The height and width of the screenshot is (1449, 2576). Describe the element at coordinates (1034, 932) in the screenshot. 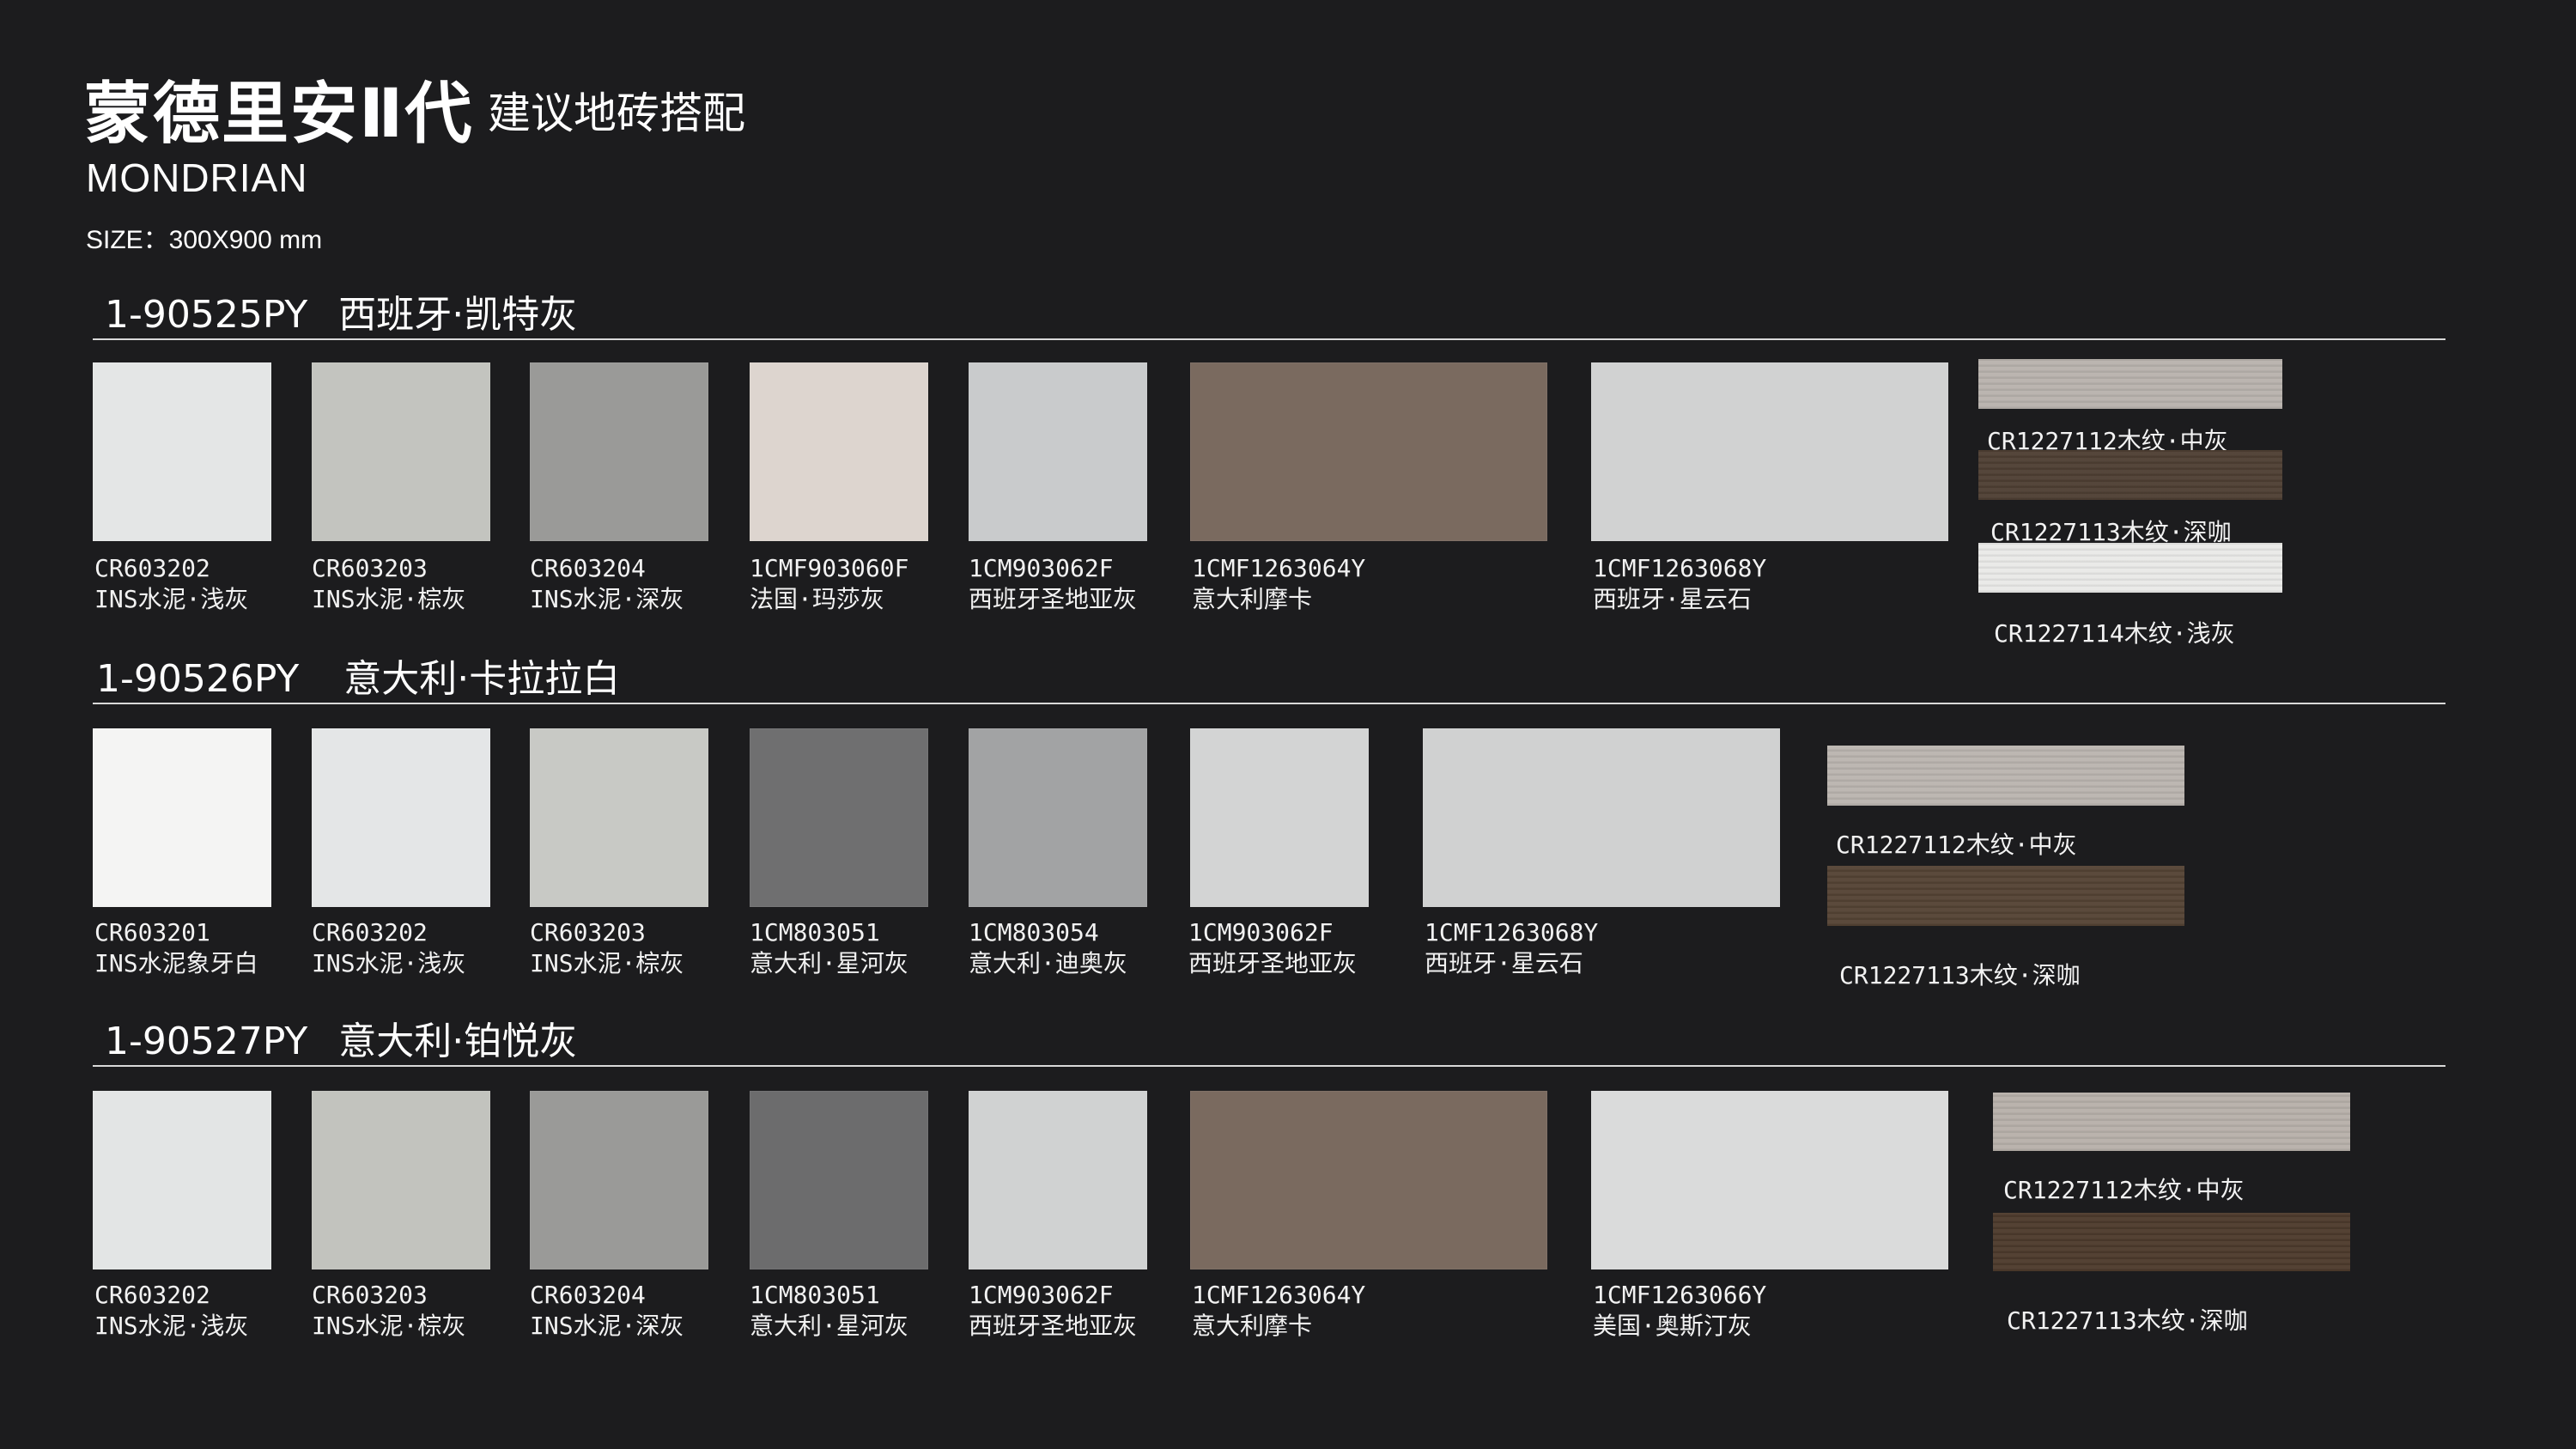

I see `tile-code: 1CM803054` at that location.